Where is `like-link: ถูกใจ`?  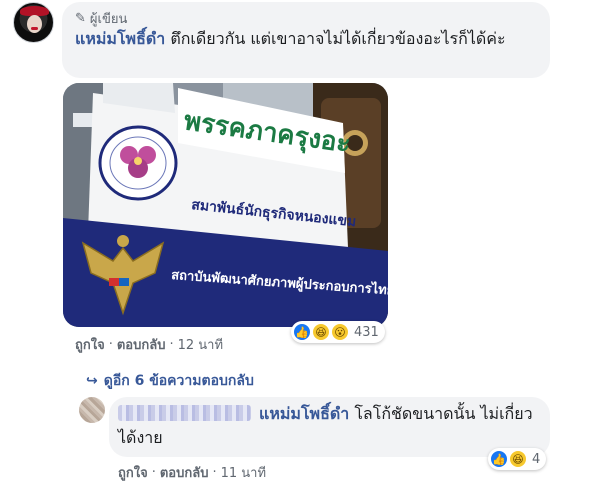 like-link: ถูกใจ is located at coordinates (90, 344).